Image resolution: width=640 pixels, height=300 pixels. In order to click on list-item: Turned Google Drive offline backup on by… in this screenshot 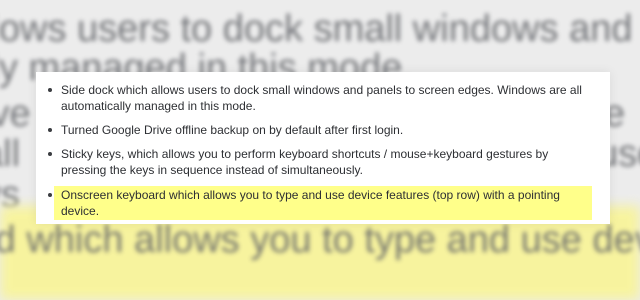, I will do `click(323, 130)`.